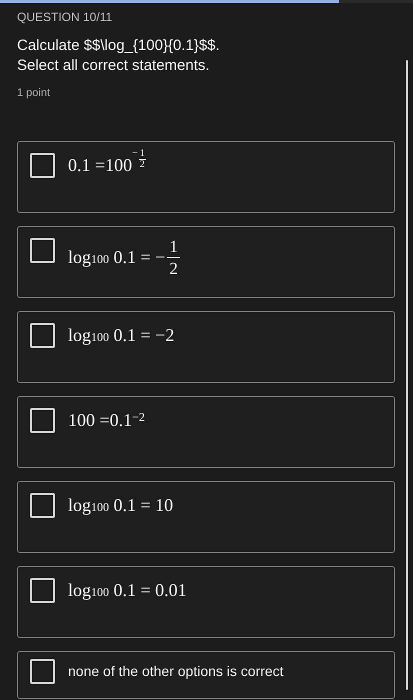 Image resolution: width=413 pixels, height=700 pixels. Describe the element at coordinates (176, 671) in the screenshot. I see `option-text: none of the other options is correct` at that location.